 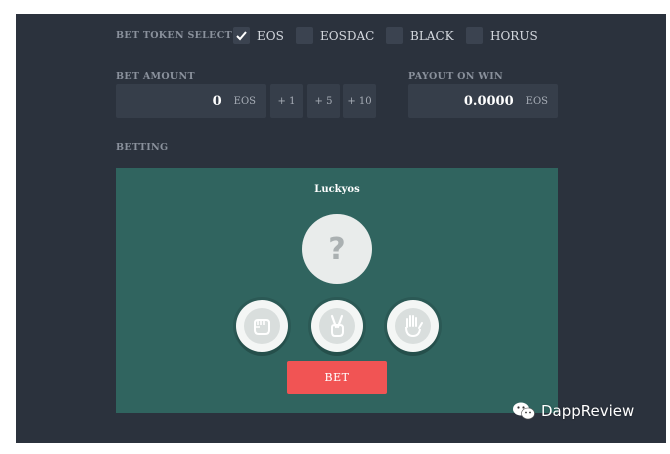 I want to click on token-option-label: EOS, so click(x=270, y=35).